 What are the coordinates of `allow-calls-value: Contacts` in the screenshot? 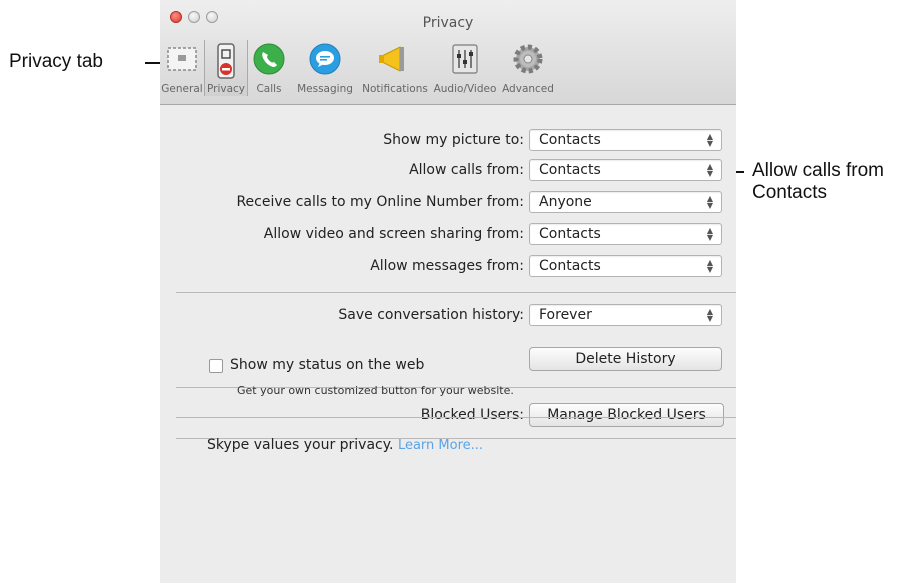 It's located at (570, 170).